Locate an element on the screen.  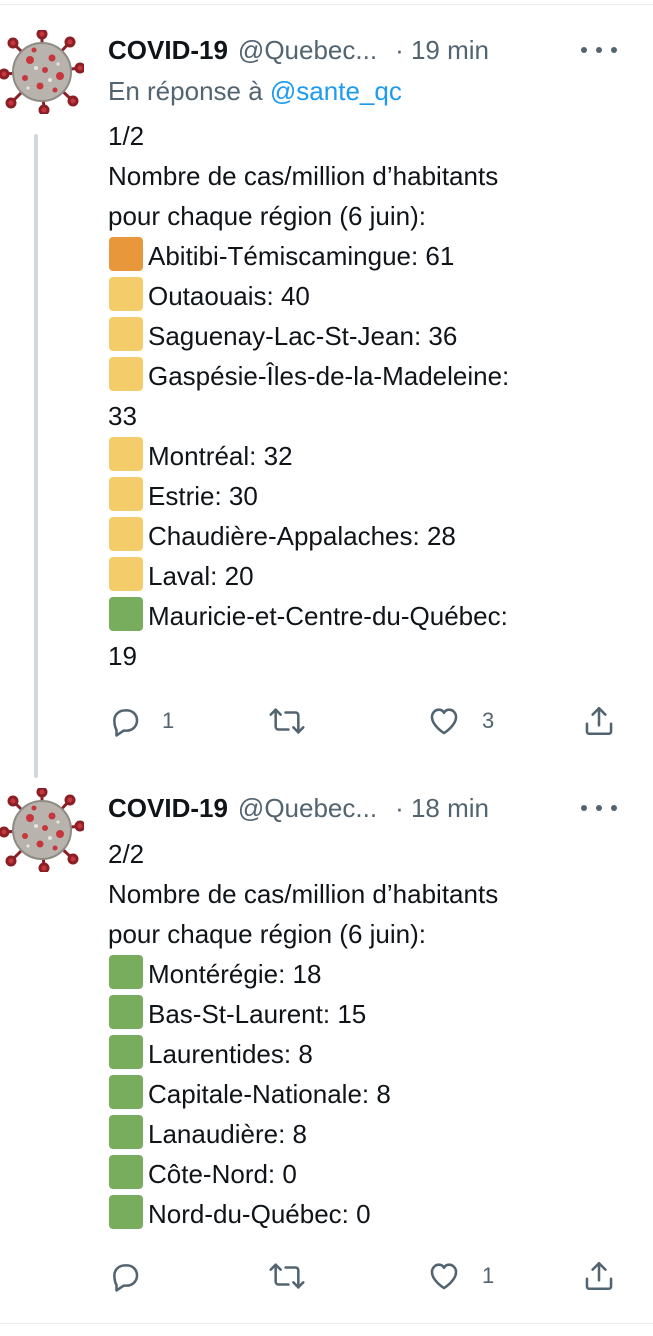
reply-button: 1 is located at coordinates (141, 721).